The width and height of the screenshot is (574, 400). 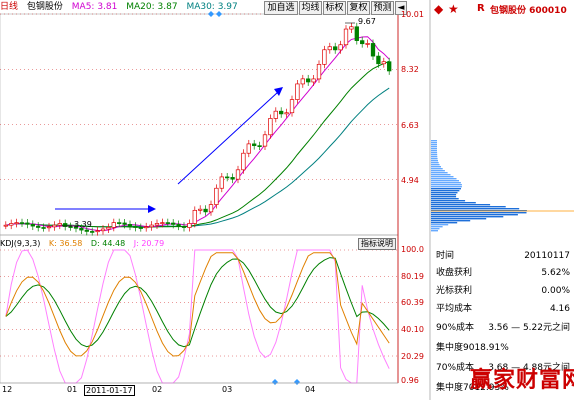 I want to click on kdj-j-label: J: 20.79, so click(x=149, y=243).